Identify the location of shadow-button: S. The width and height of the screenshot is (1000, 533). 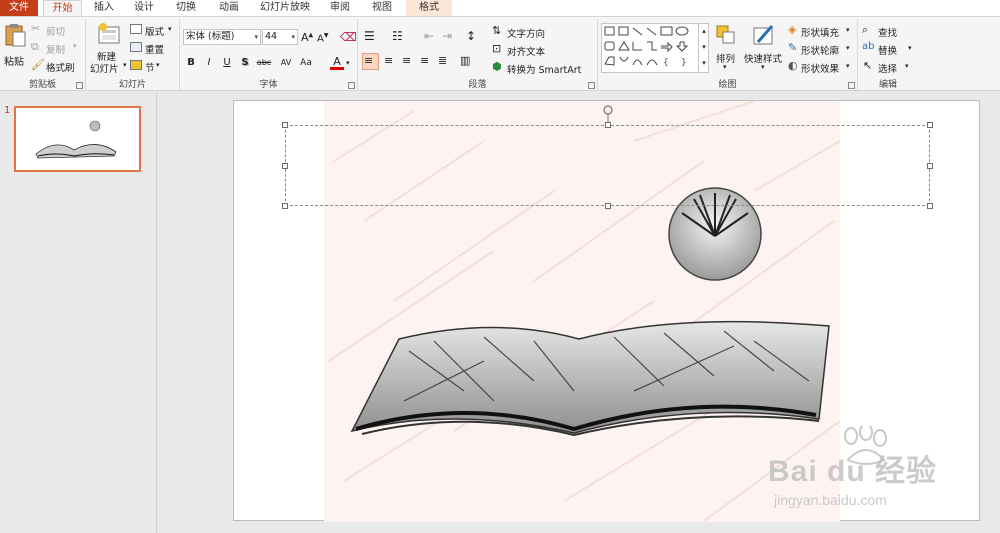
(245, 63).